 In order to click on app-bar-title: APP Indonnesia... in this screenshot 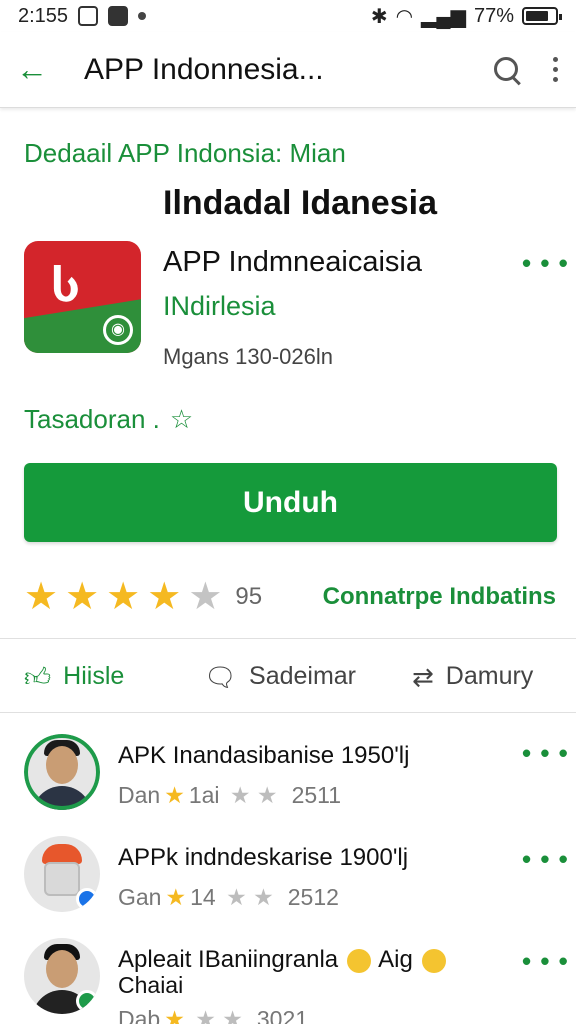, I will do `click(204, 69)`.